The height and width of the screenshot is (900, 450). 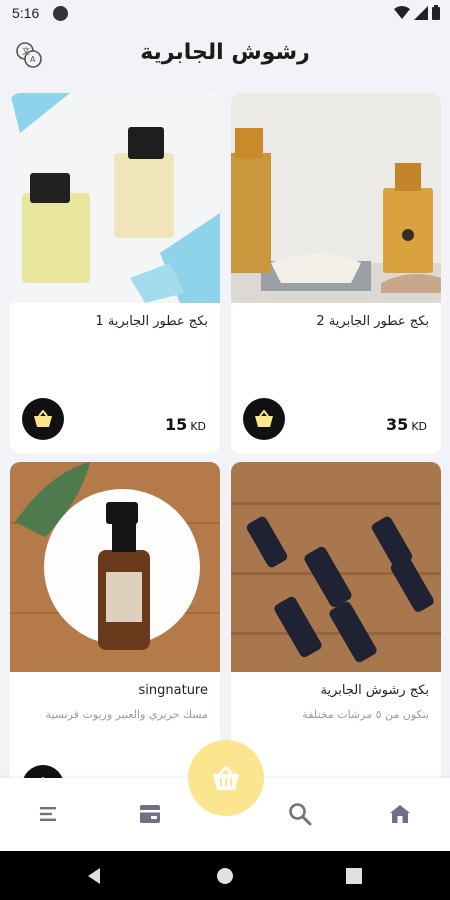 I want to click on categories-icon, so click(x=150, y=814).